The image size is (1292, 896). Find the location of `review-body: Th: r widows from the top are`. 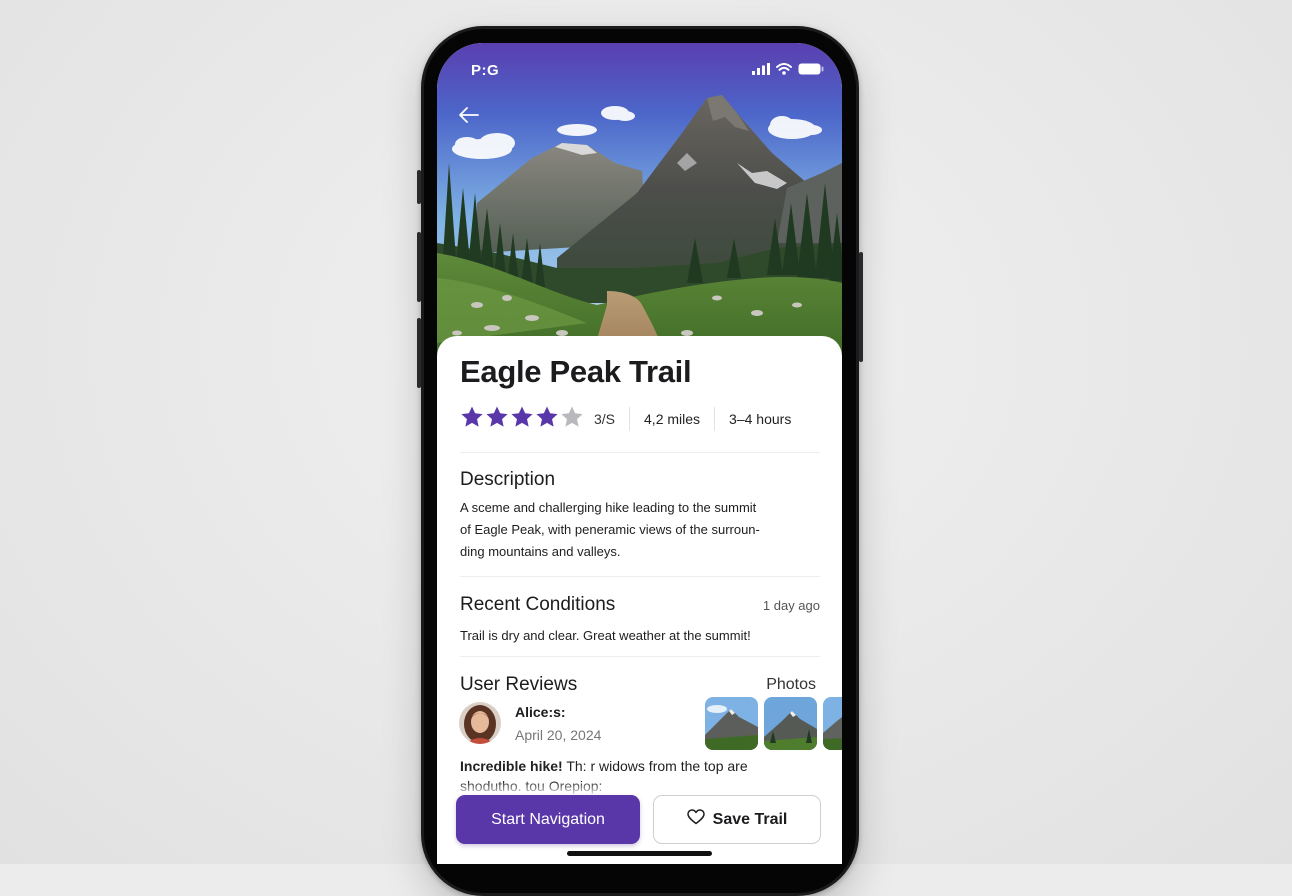

review-body: Th: r widows from the top are is located at coordinates (655, 766).